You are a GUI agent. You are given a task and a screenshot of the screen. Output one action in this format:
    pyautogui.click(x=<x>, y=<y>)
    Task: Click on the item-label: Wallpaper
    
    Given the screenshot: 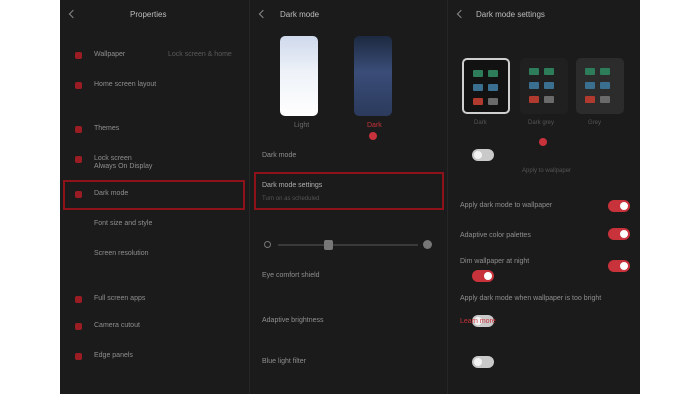 What is the action you would take?
    pyautogui.click(x=110, y=54)
    